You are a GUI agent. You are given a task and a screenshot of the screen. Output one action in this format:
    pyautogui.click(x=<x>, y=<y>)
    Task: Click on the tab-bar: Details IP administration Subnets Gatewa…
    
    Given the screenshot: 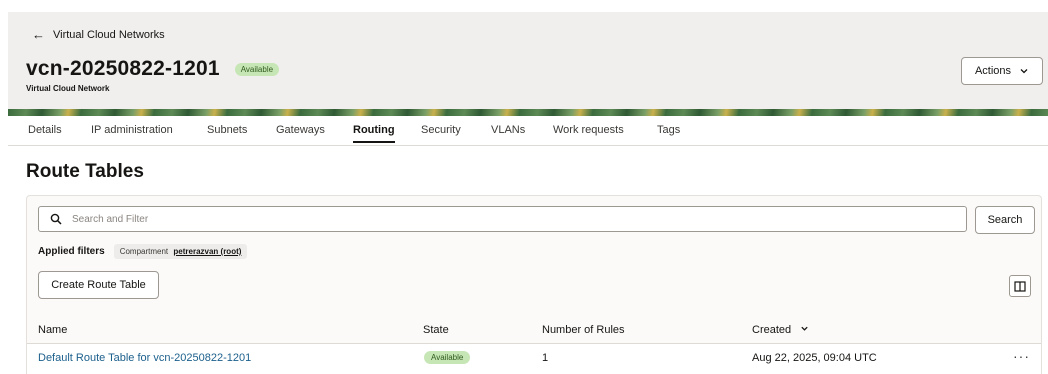 What is the action you would take?
    pyautogui.click(x=528, y=131)
    